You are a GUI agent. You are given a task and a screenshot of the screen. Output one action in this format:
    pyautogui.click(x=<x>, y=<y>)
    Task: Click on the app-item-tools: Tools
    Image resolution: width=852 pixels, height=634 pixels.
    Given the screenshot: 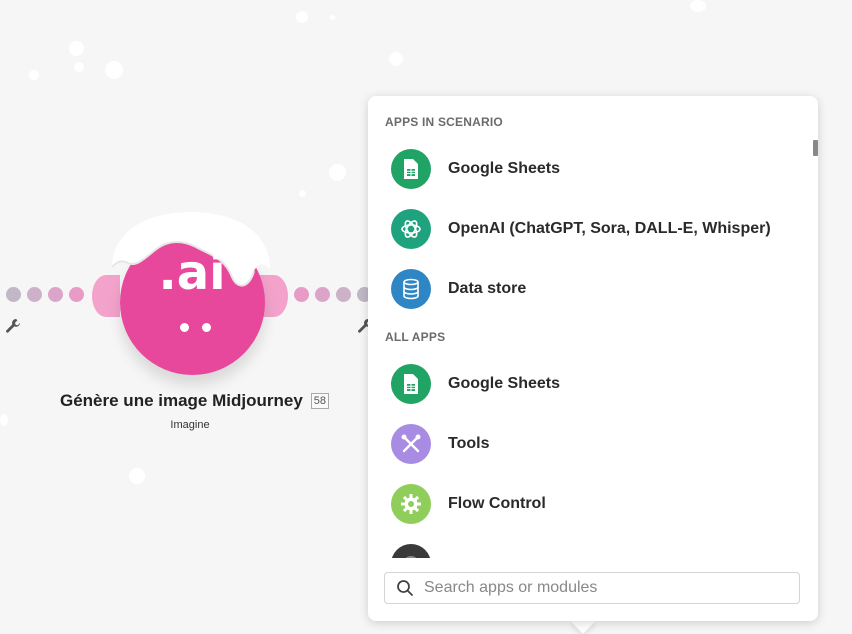 What is the action you would take?
    pyautogui.click(x=588, y=444)
    